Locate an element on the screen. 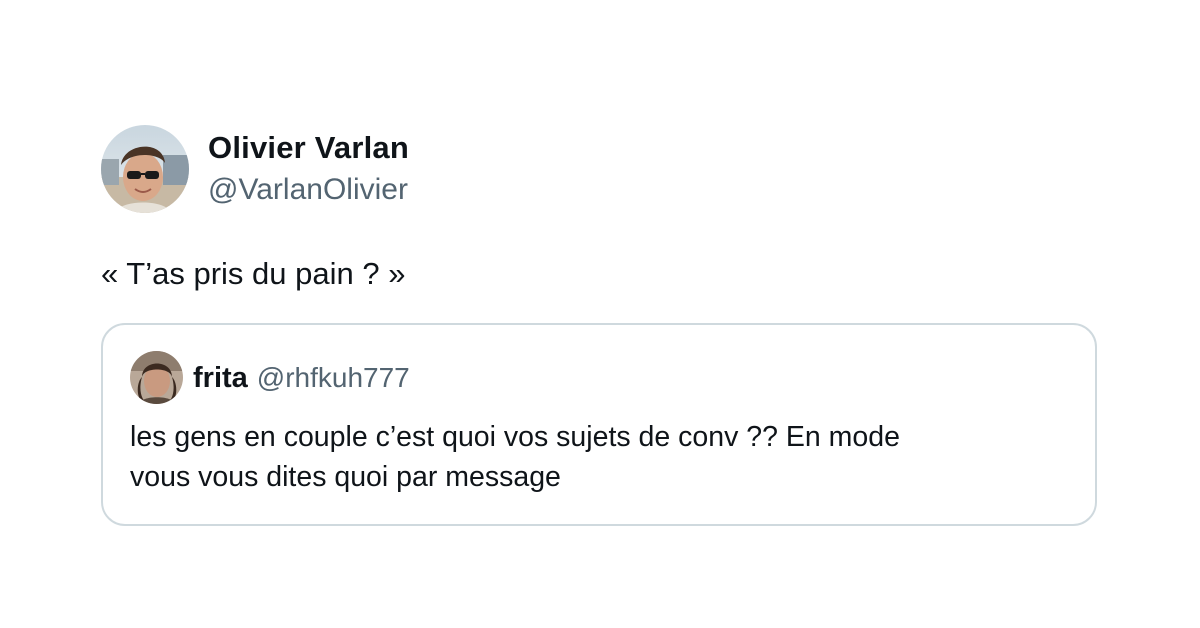  author-names: Olivier Varlan @VarlanOlivier is located at coordinates (308, 169).